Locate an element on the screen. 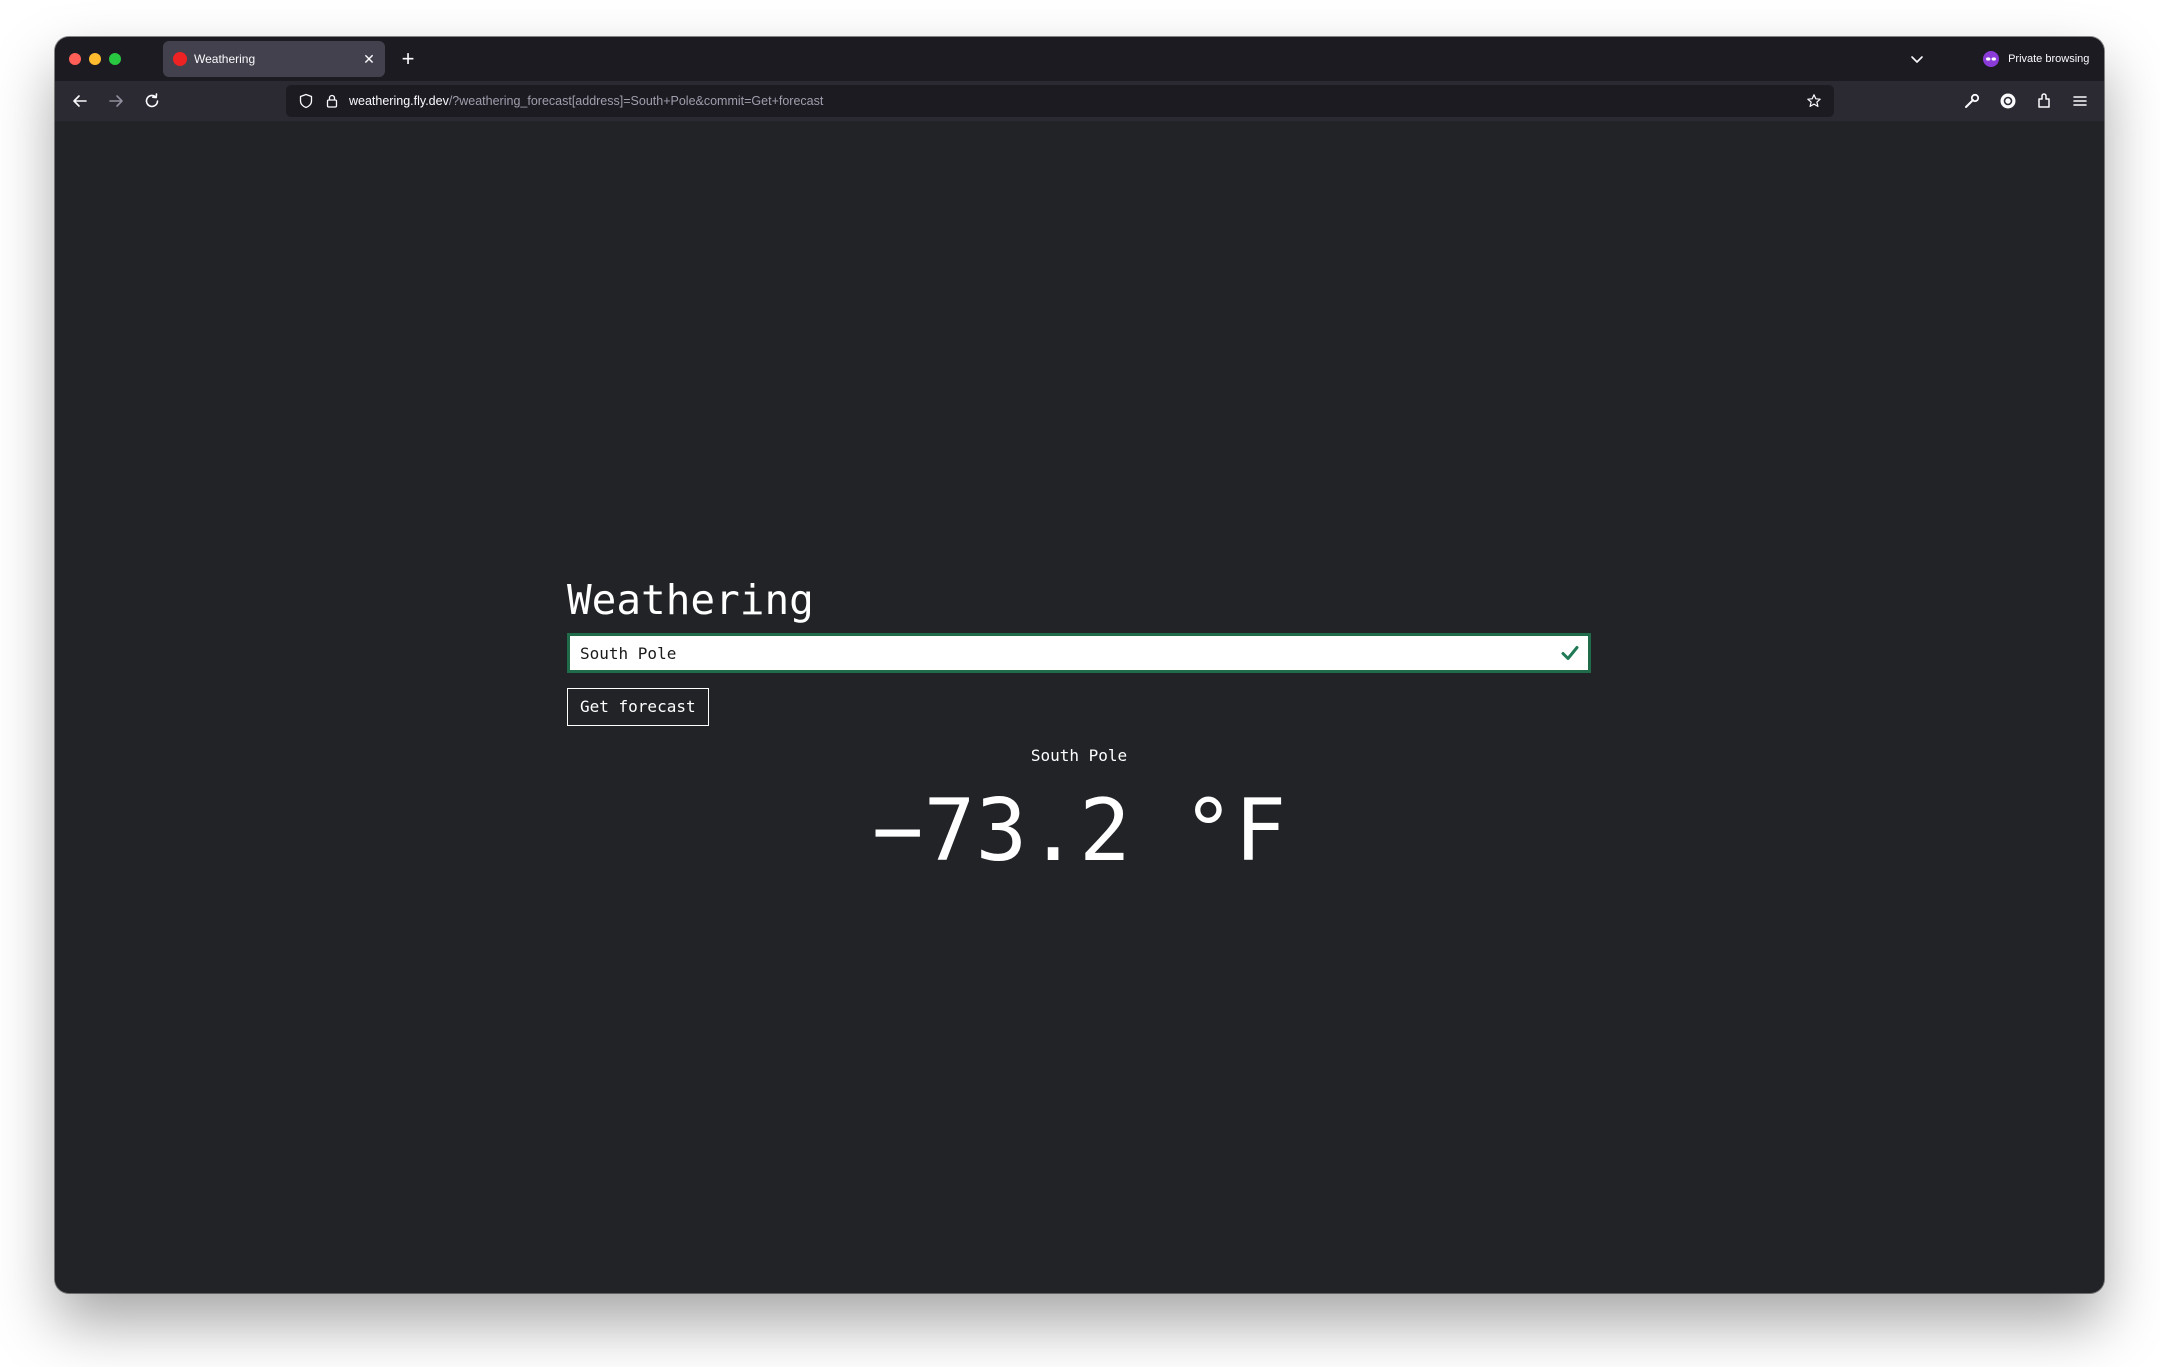 The height and width of the screenshot is (1367, 2160). reload-icon is located at coordinates (152, 101).